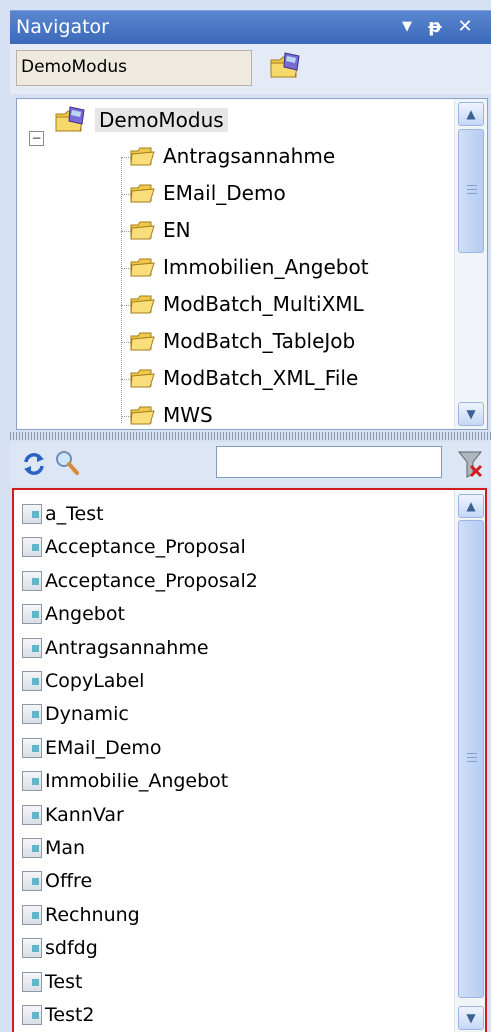 The image size is (491, 1032). Describe the element at coordinates (471, 191) in the screenshot. I see `tree-scroll-thumb` at that location.